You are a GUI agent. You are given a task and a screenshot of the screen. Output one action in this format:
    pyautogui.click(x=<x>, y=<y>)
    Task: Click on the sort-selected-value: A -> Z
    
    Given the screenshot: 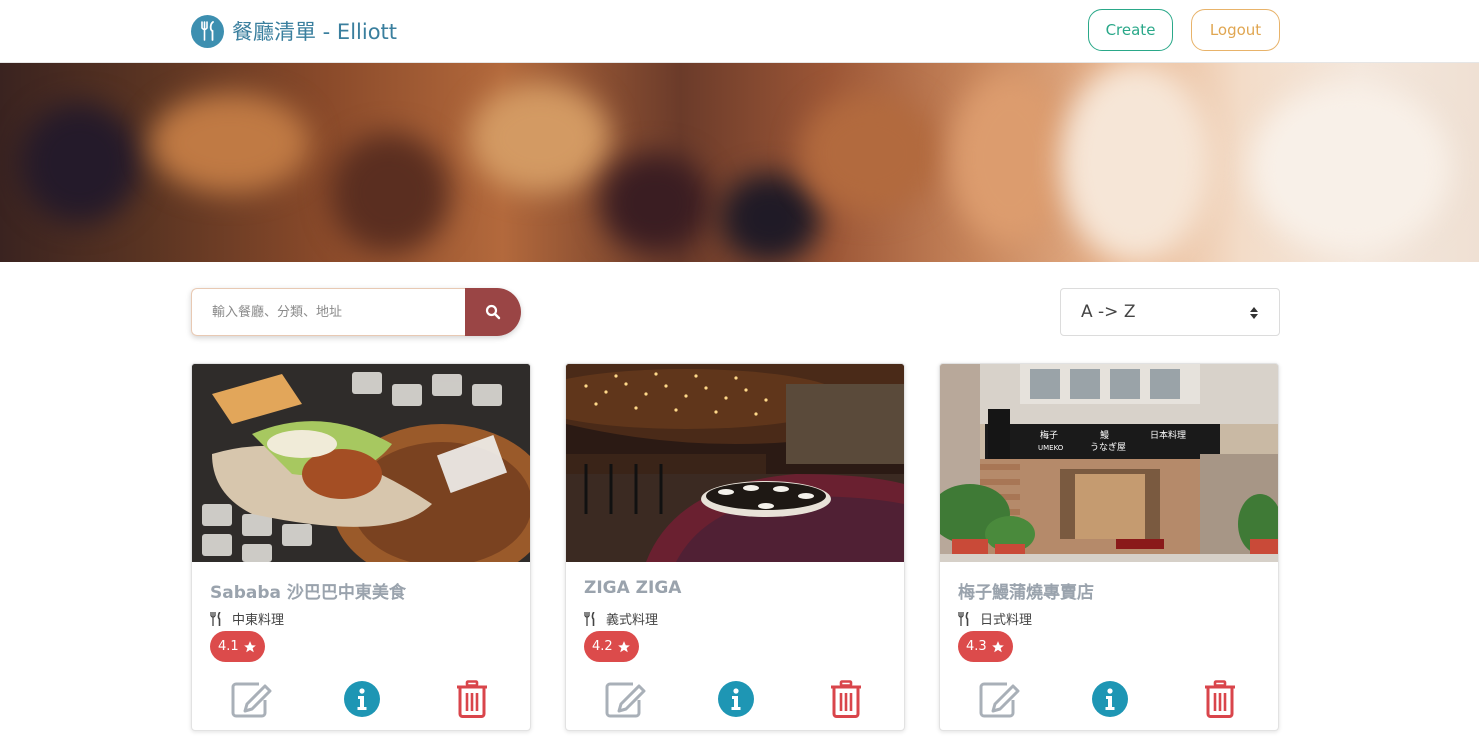 What is the action you would take?
    pyautogui.click(x=1108, y=312)
    